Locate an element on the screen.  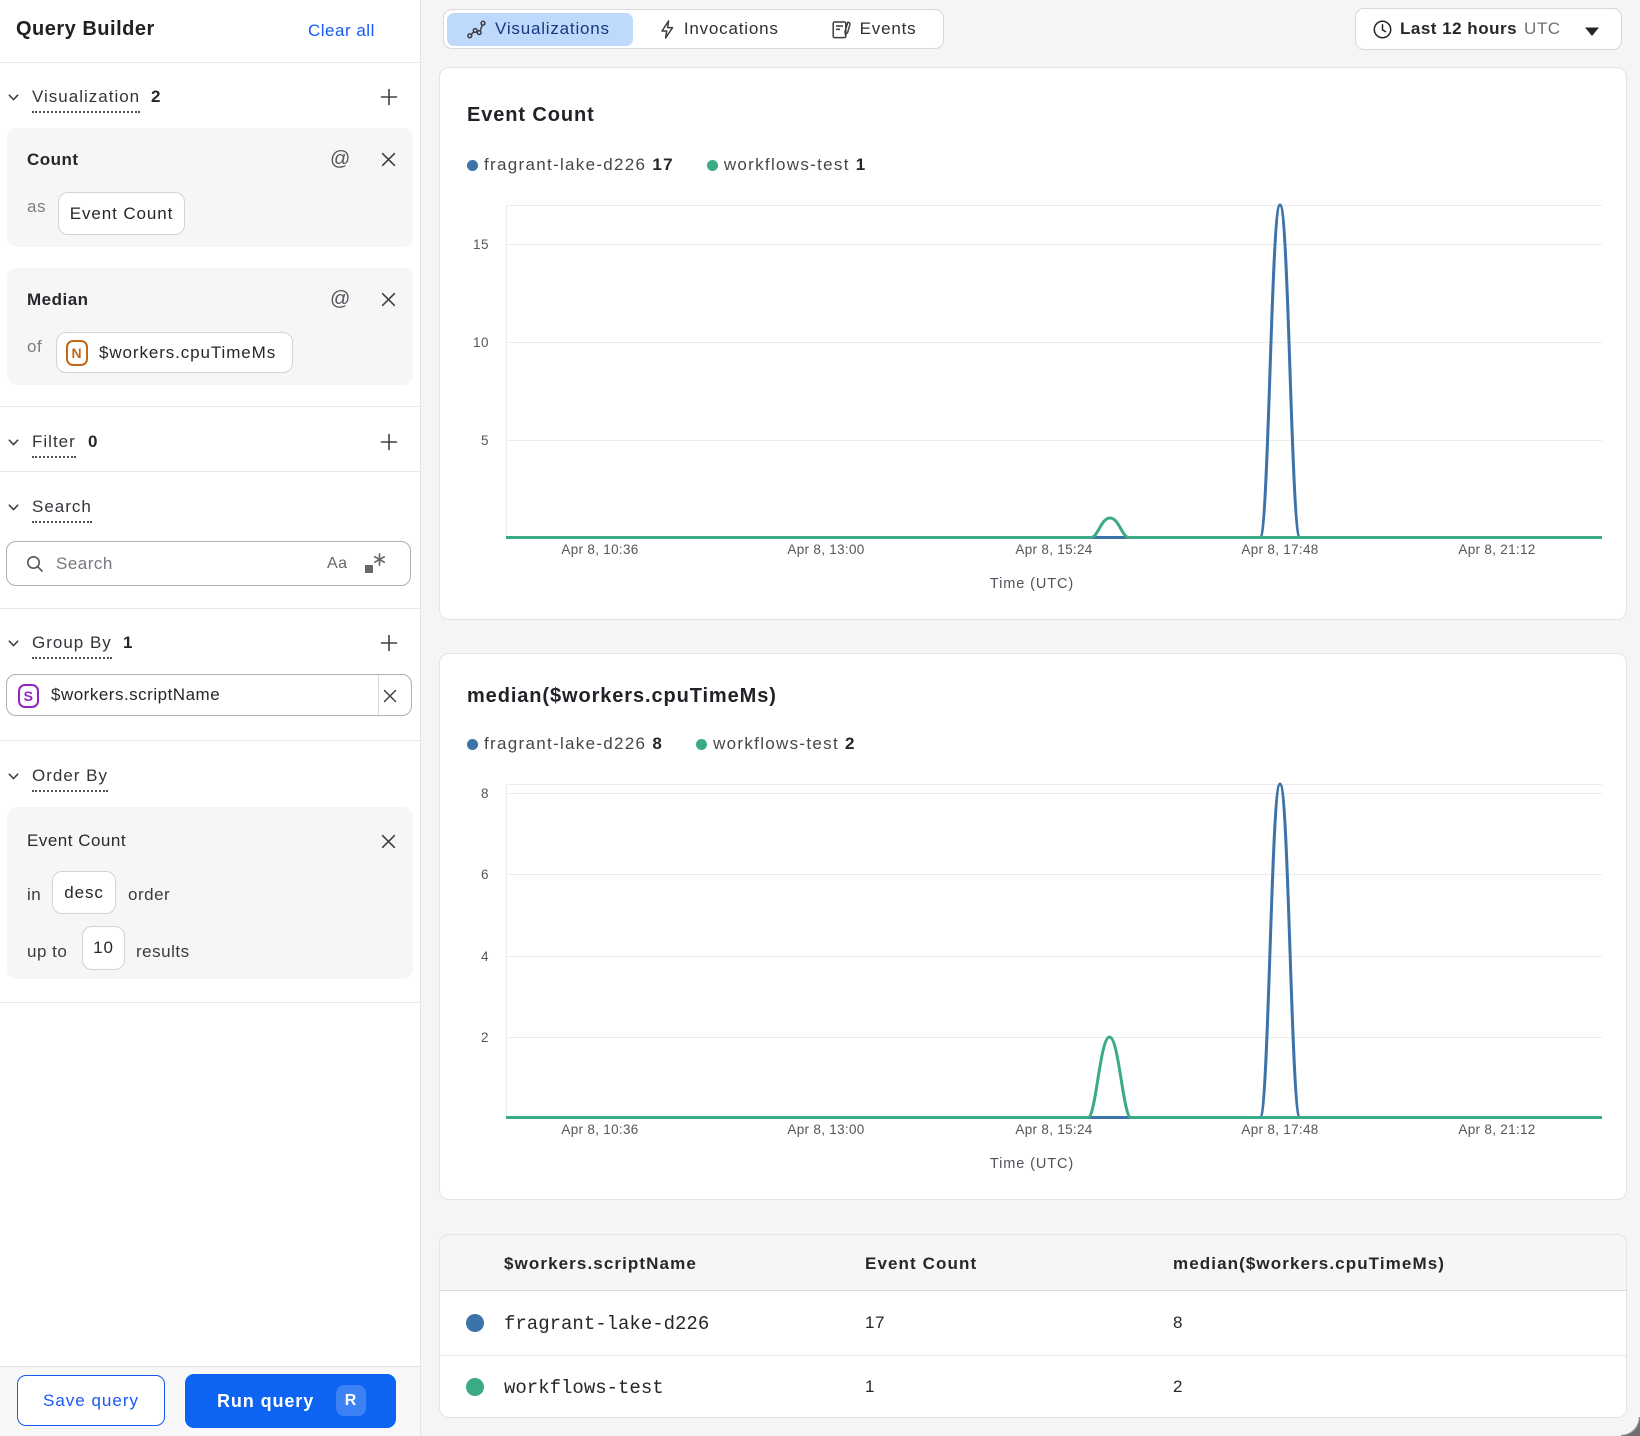
svg-text: 8 is located at coordinates (485, 793).